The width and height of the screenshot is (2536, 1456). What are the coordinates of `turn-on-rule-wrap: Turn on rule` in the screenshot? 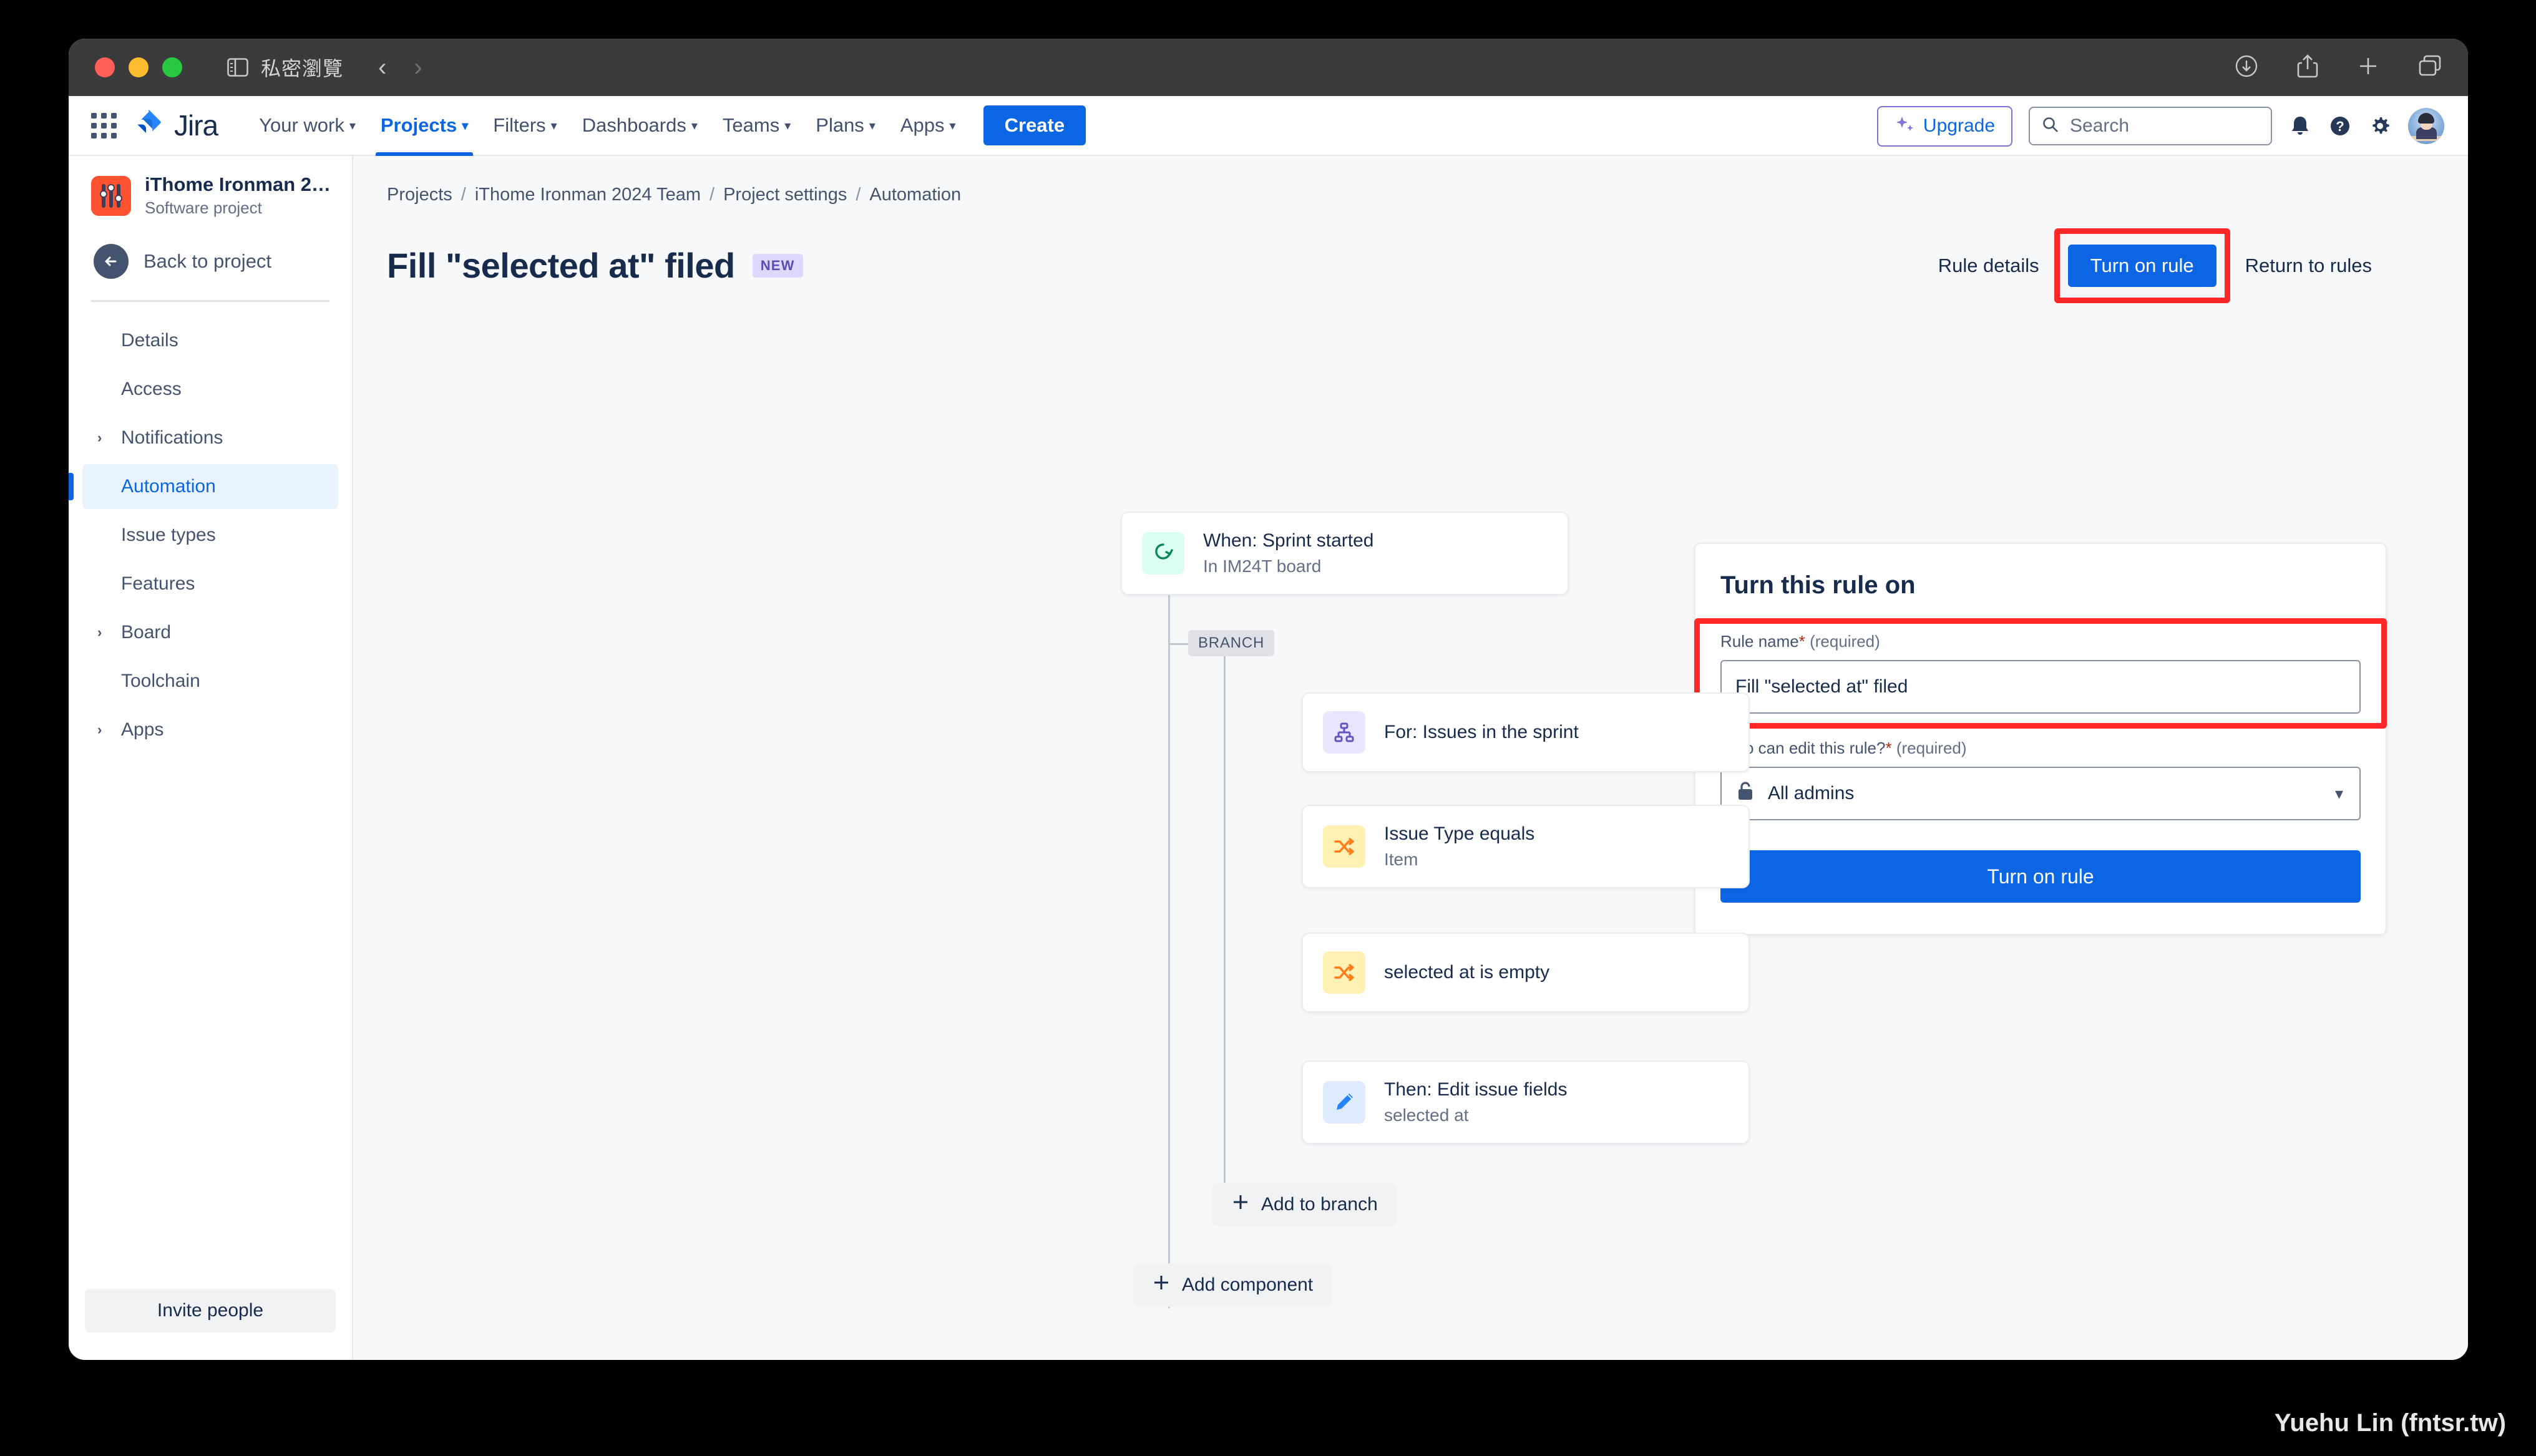 It's located at (2142, 266).